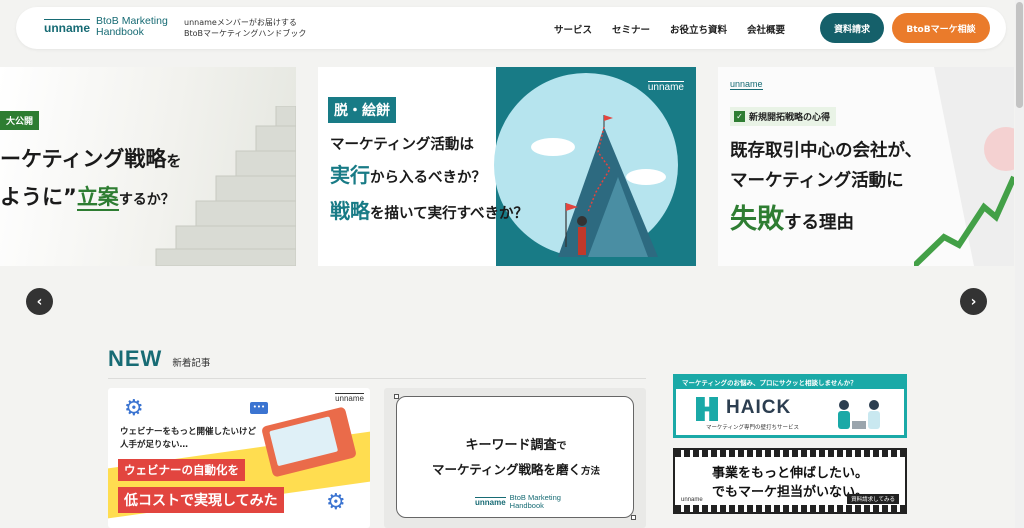  I want to click on slide-title-line1: 既存取引中心の会社が、, so click(826, 151).